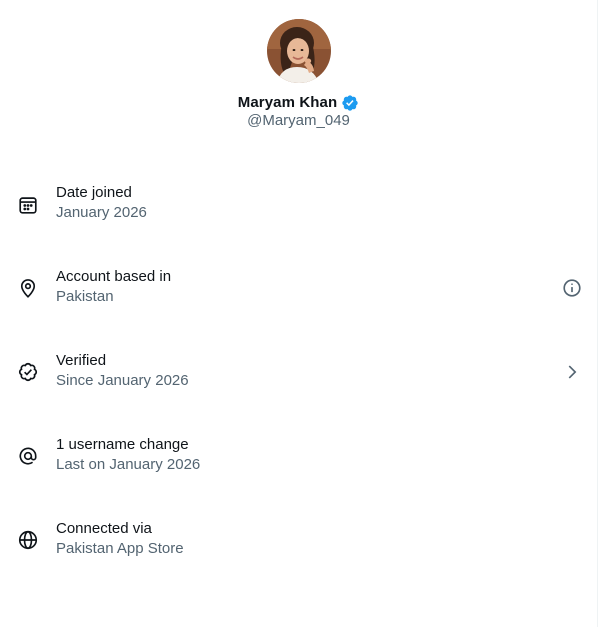  What do you see at coordinates (101, 203) in the screenshot?
I see `item-text: Date joined January 2026` at bounding box center [101, 203].